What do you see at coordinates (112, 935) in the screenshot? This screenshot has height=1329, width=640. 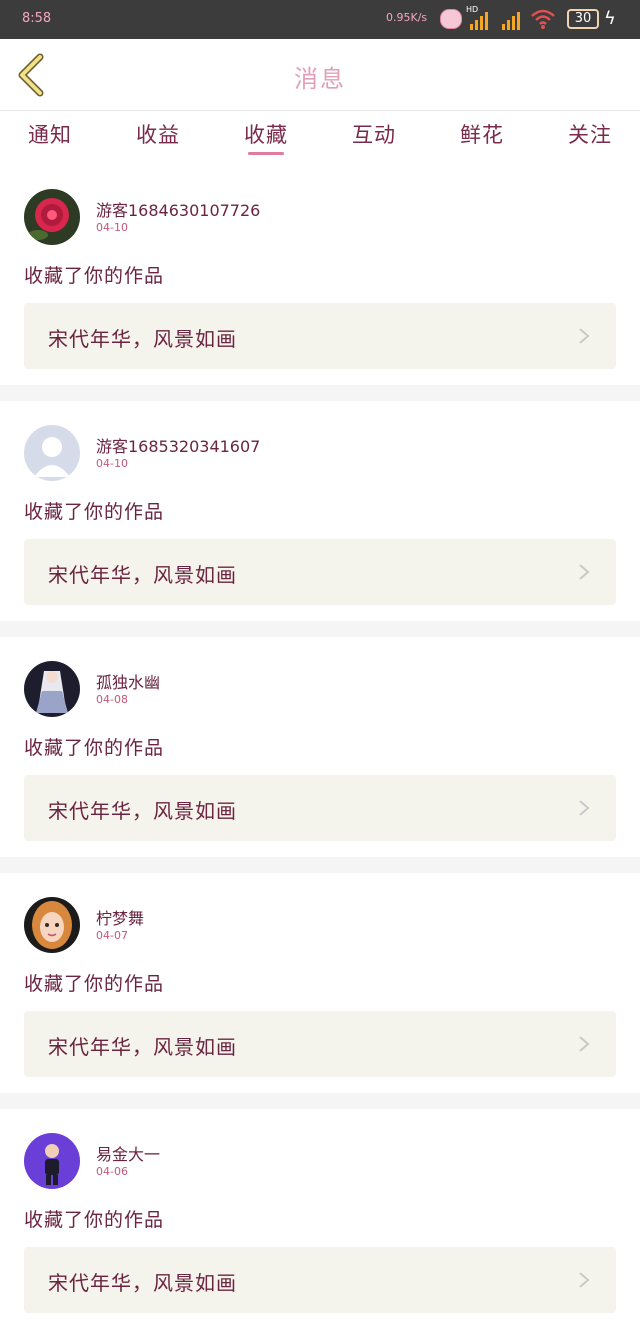 I see `message-date: 04-07` at bounding box center [112, 935].